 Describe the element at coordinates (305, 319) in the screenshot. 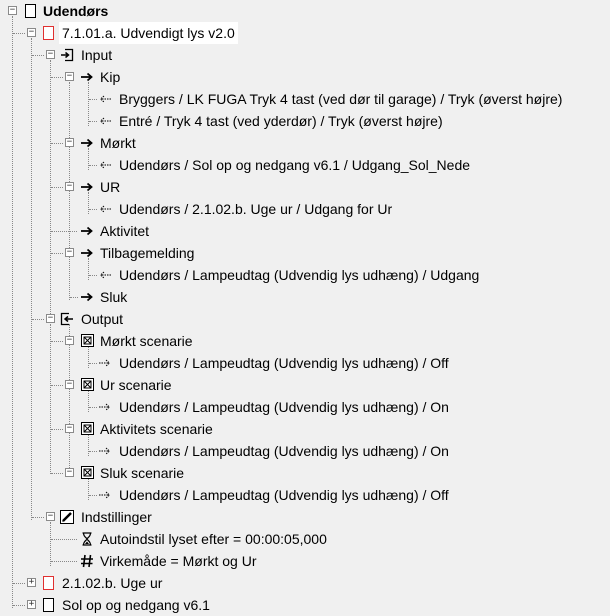

I see `tree-row-output: − Output` at that location.